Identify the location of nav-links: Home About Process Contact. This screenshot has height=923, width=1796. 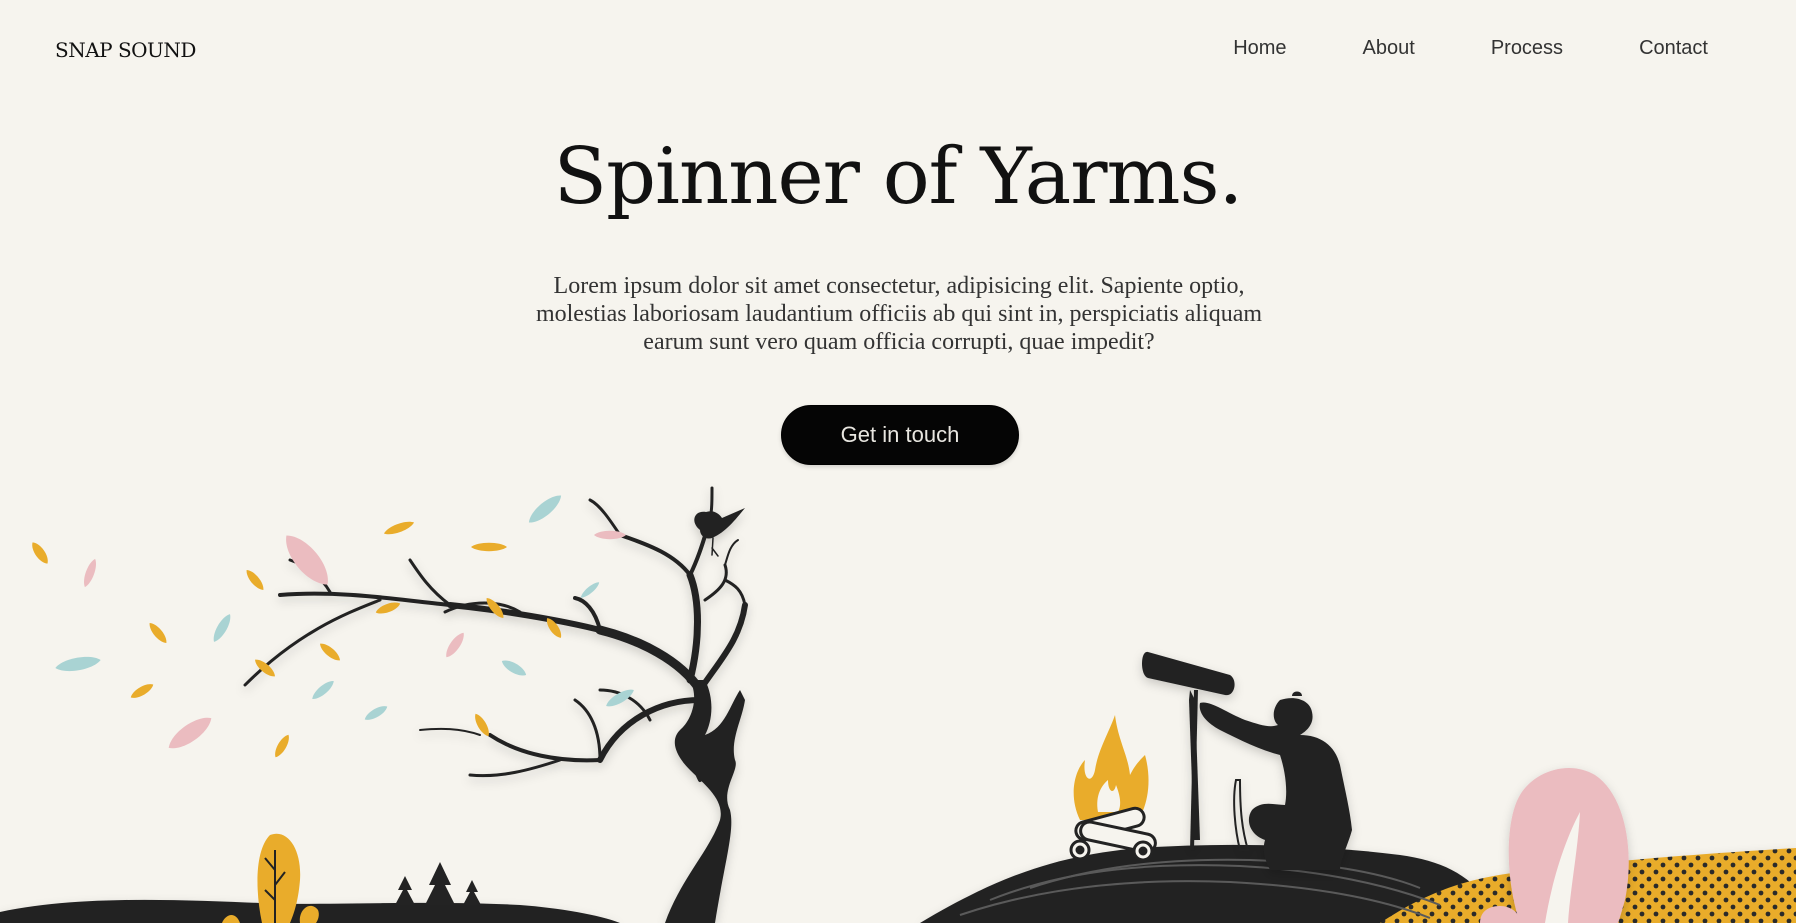
(1432, 48).